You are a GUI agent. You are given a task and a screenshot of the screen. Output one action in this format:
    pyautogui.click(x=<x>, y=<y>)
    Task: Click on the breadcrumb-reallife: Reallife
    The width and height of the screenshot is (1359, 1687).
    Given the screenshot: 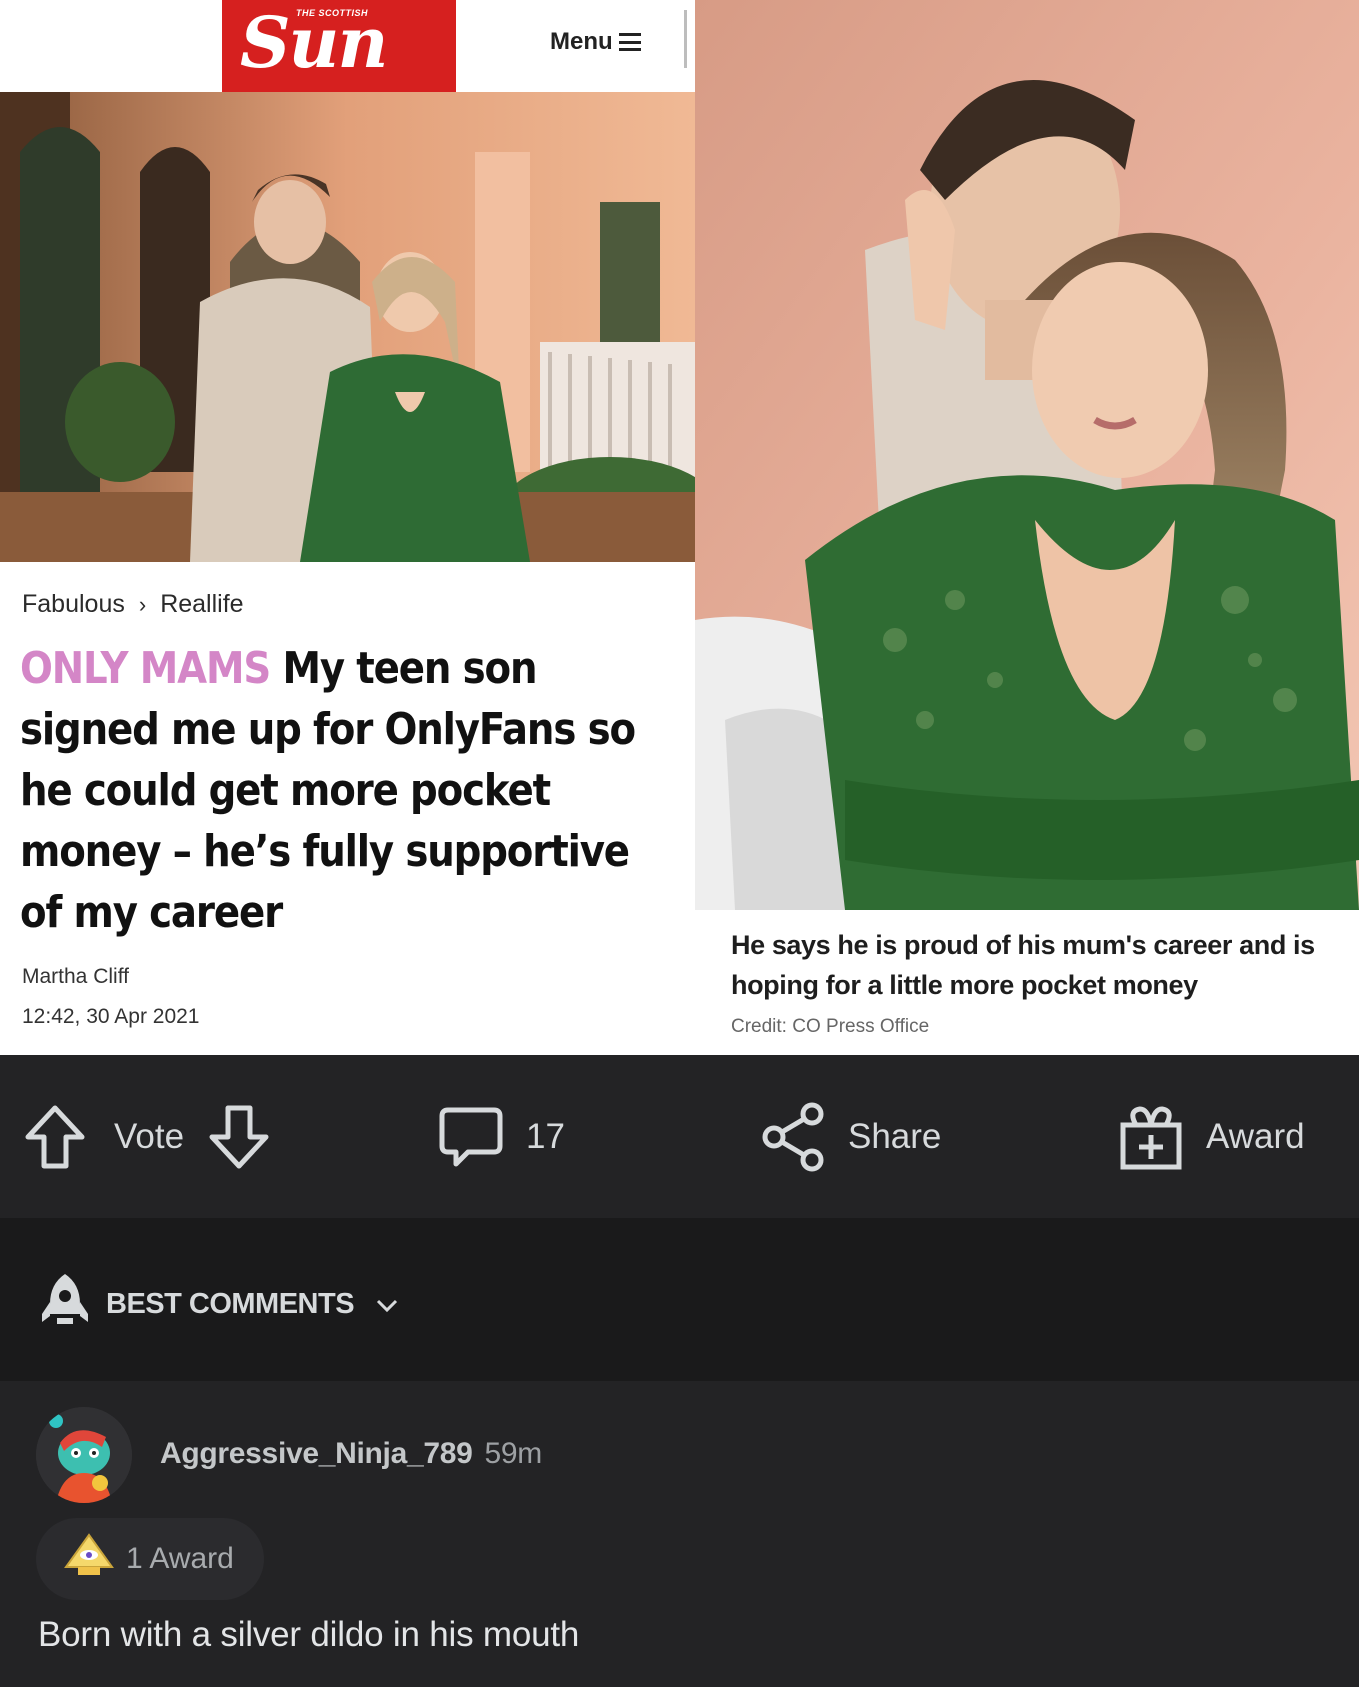 What is the action you would take?
    pyautogui.click(x=201, y=604)
    